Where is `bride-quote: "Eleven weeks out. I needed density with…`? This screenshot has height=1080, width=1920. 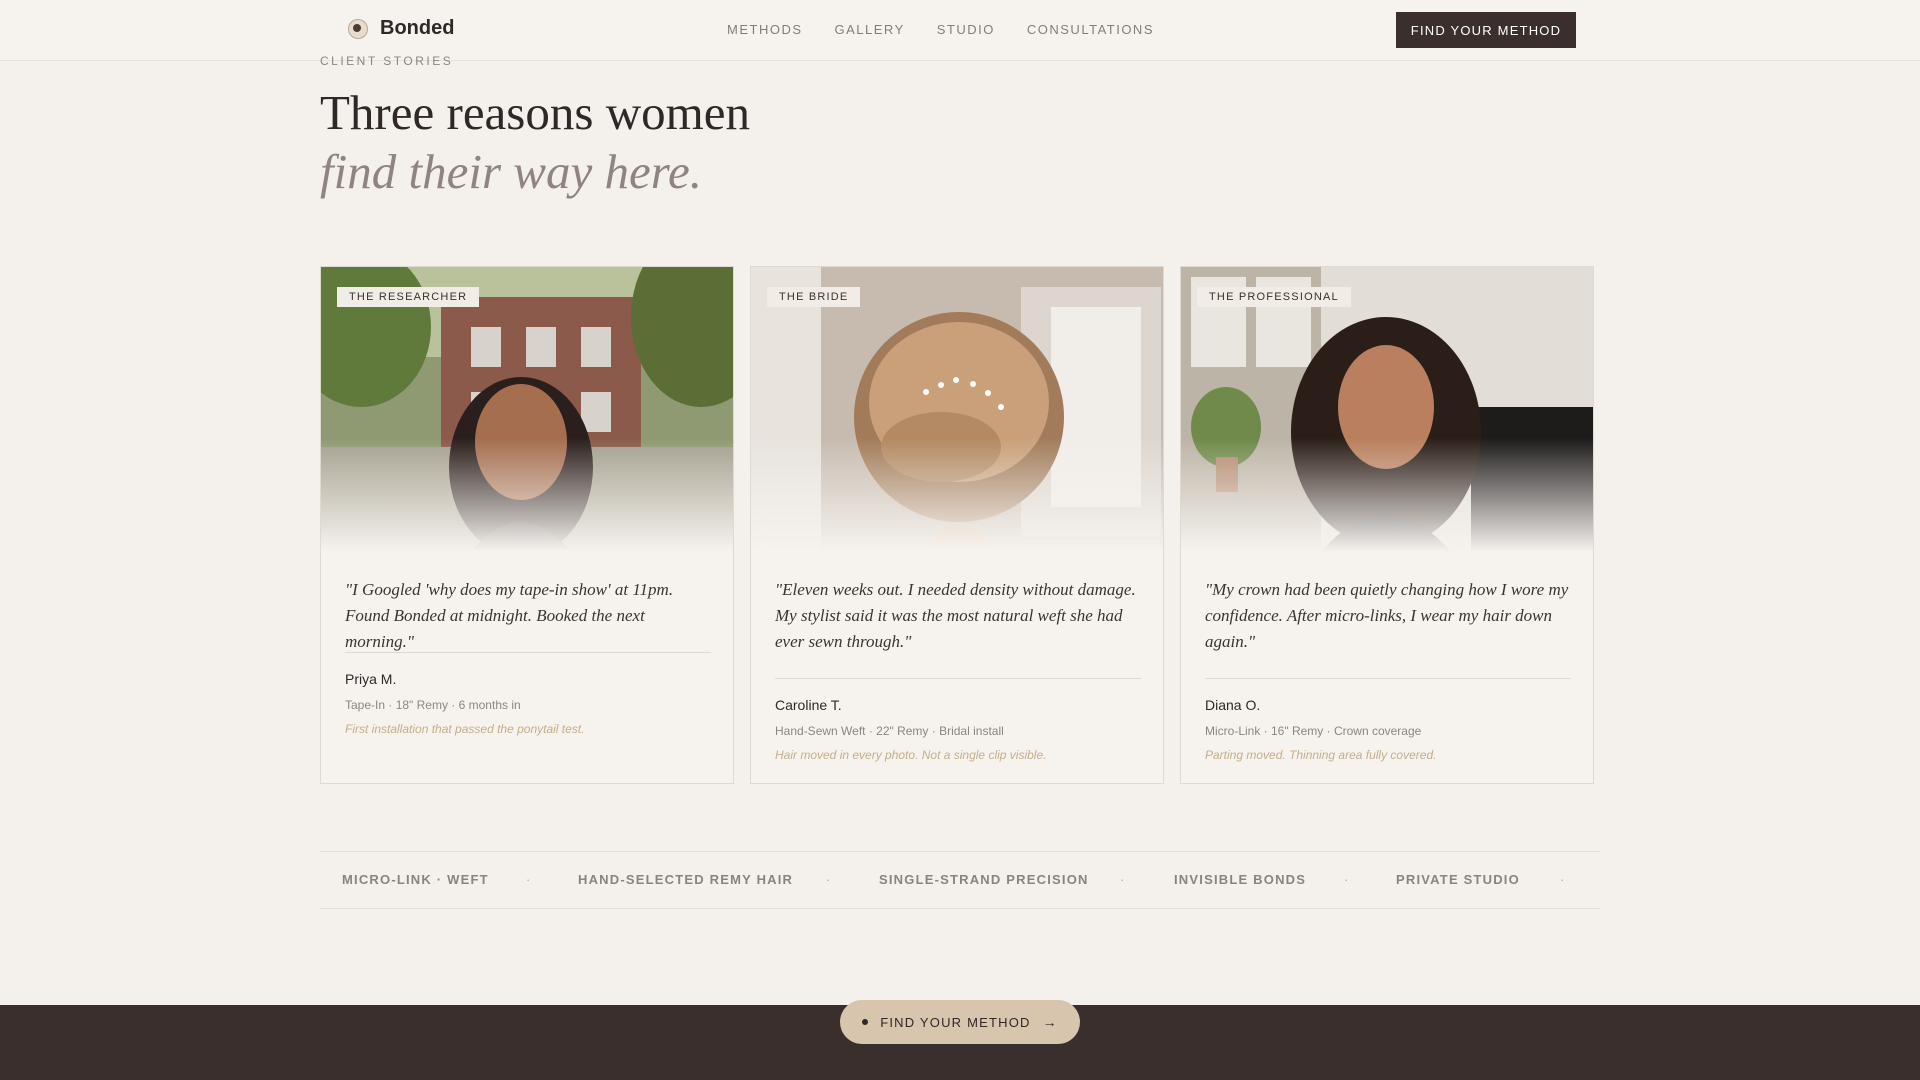 bride-quote: "Eleven weeks out. I needed density with… is located at coordinates (955, 615).